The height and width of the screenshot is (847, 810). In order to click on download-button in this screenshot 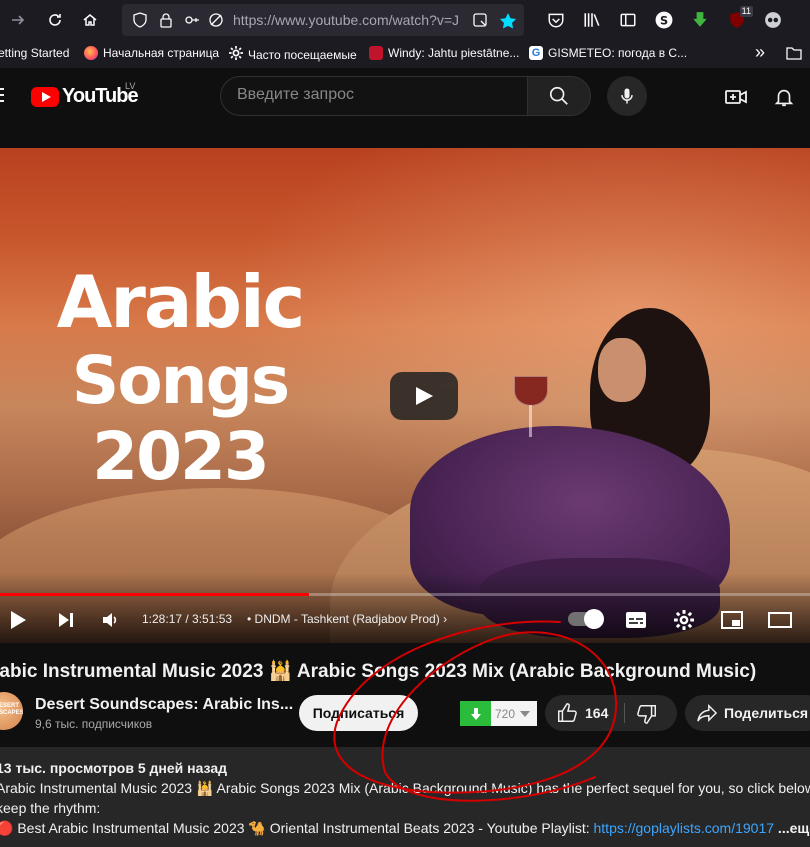, I will do `click(475, 713)`.